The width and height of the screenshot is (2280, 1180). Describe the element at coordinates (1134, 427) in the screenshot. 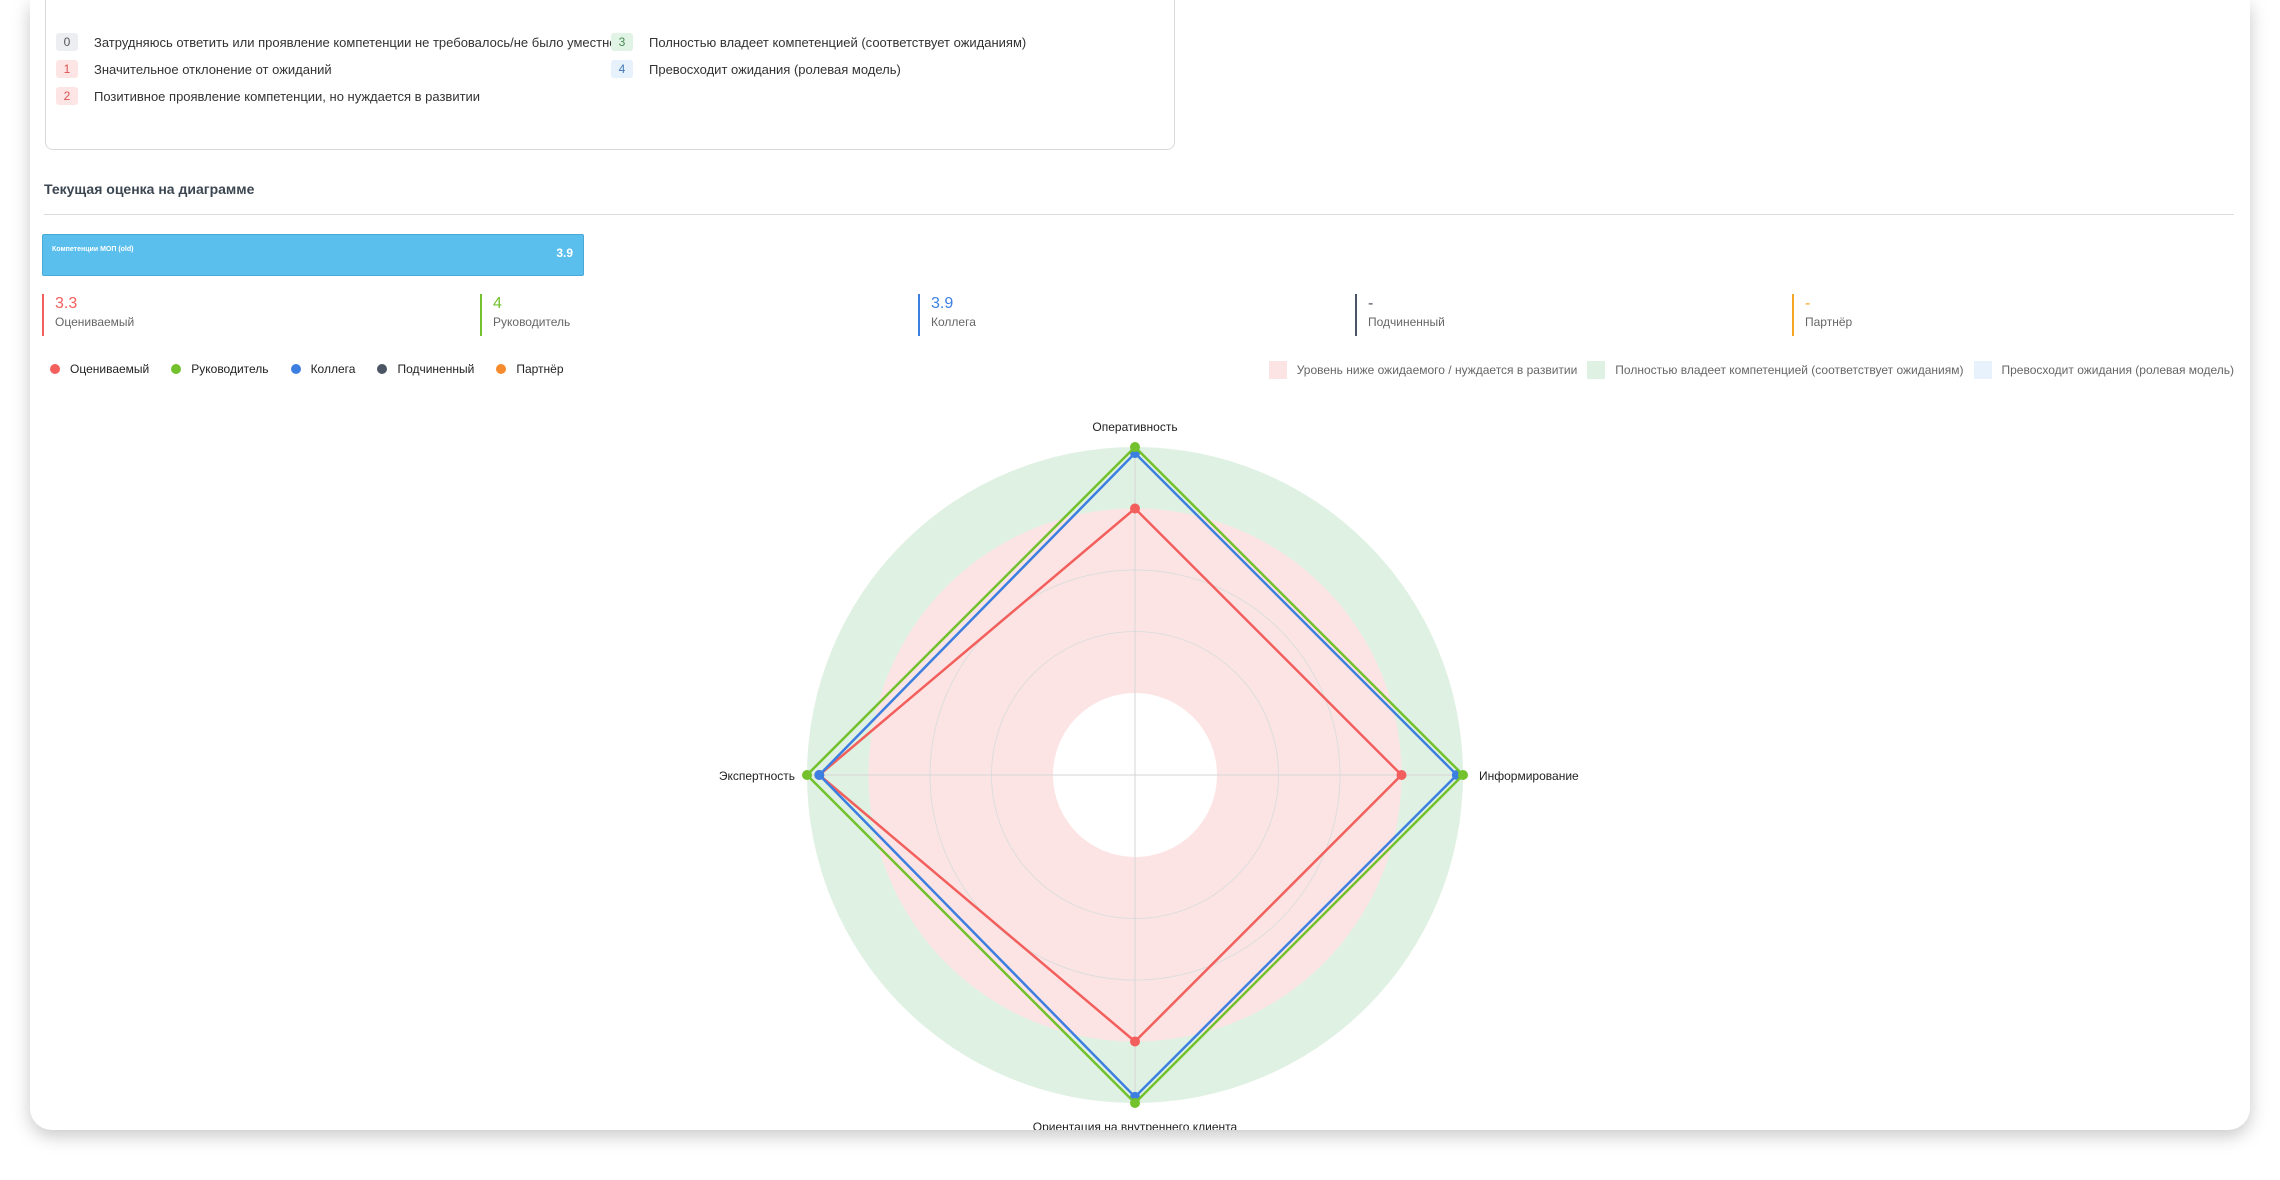

I see `axis-label: Оперативность` at that location.